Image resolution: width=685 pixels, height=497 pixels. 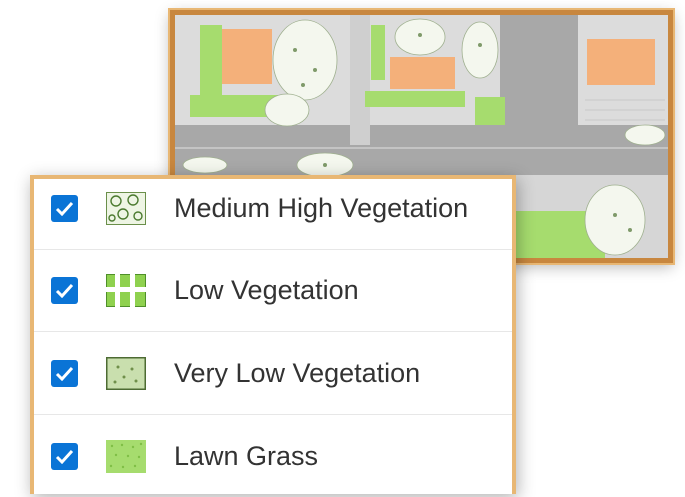 What do you see at coordinates (297, 372) in the screenshot?
I see `legend-item-label: Very Low Vegetation` at bounding box center [297, 372].